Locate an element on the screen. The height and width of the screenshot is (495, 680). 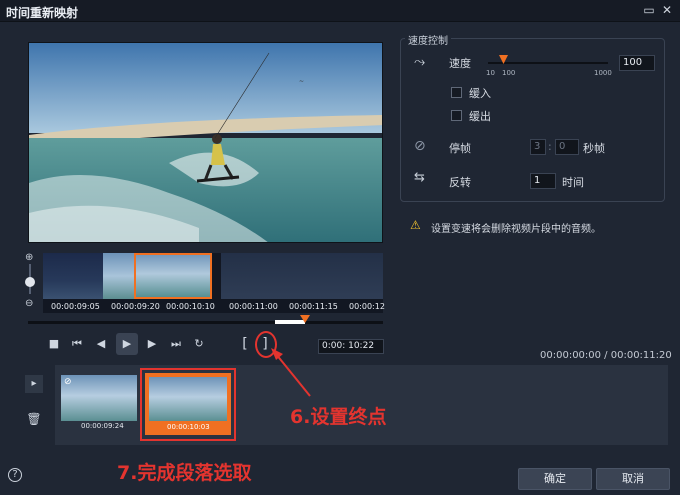
next-frame-icon: ▶ is located at coordinates (152, 344).